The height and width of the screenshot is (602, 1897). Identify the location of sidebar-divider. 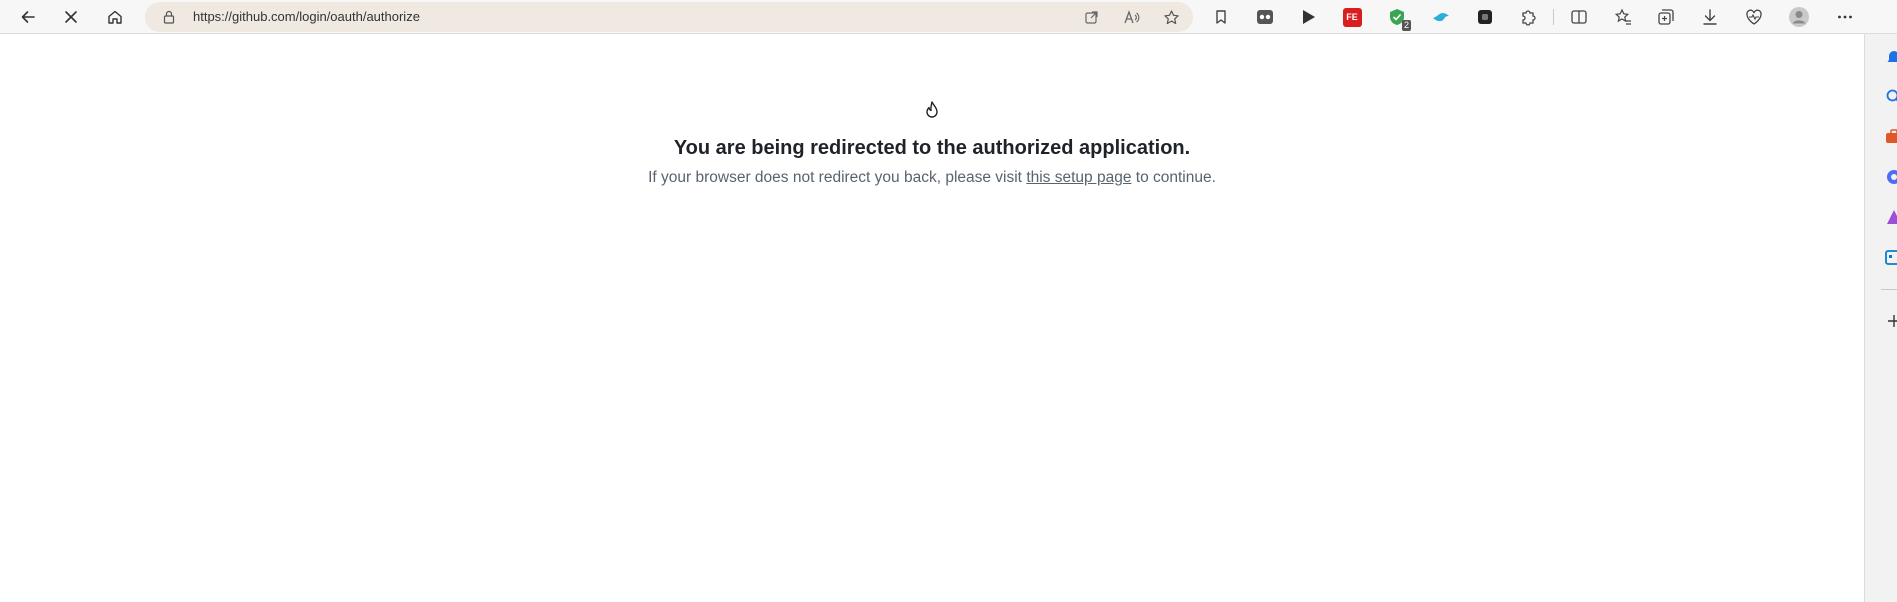
(1889, 289).